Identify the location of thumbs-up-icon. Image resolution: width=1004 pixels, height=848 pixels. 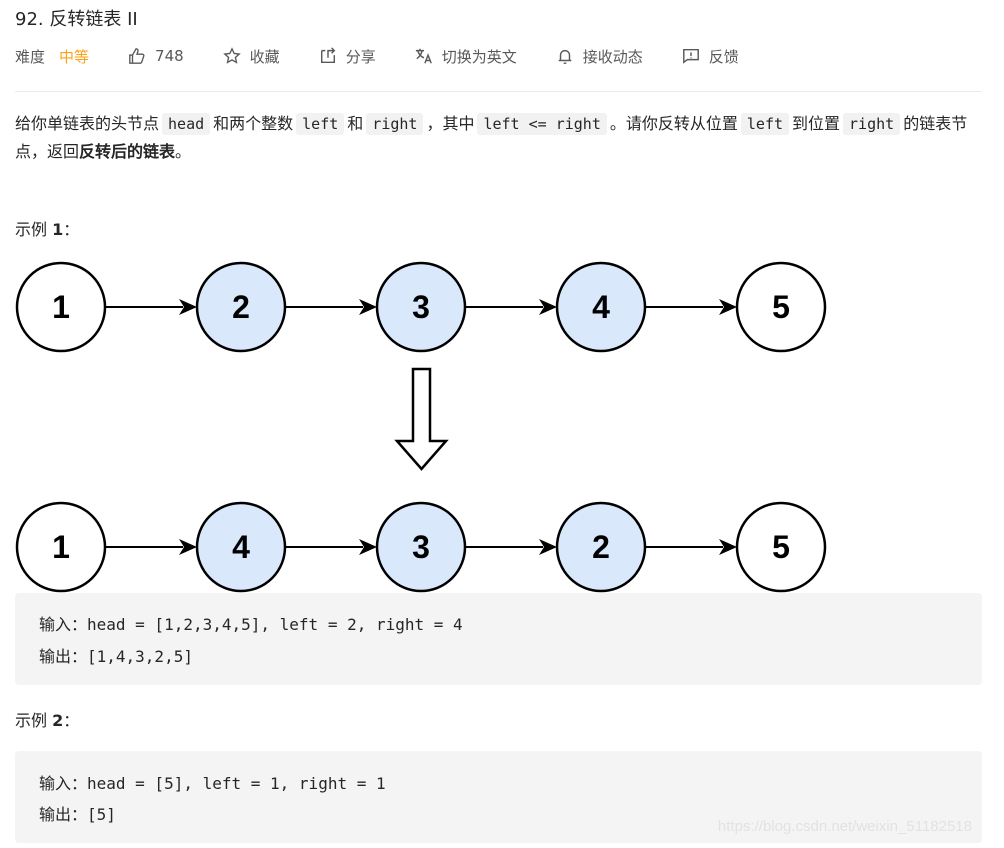
(137, 56).